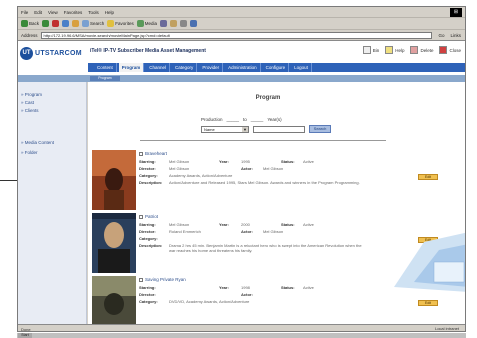 This screenshot has width=477, height=338. Describe the element at coordinates (93, 12) in the screenshot. I see `menu-tools: Tools` at that location.